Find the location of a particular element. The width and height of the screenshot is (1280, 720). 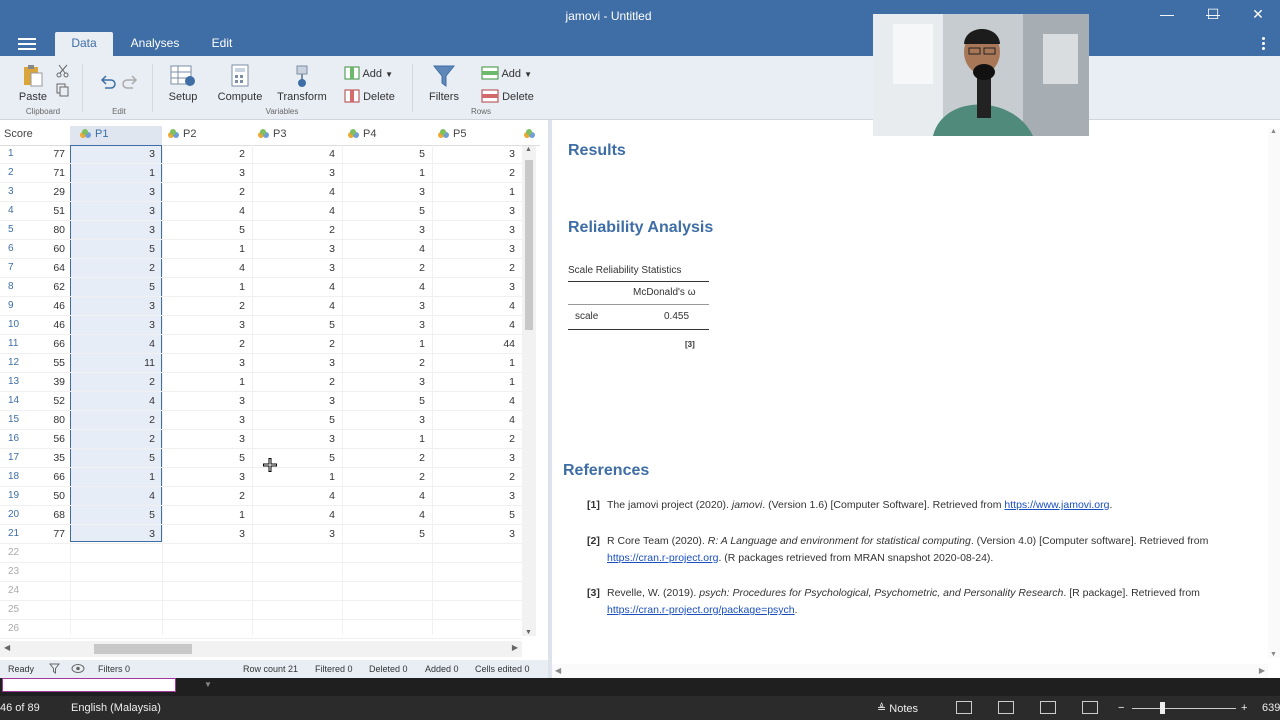

row-number: 26 is located at coordinates (11, 629).